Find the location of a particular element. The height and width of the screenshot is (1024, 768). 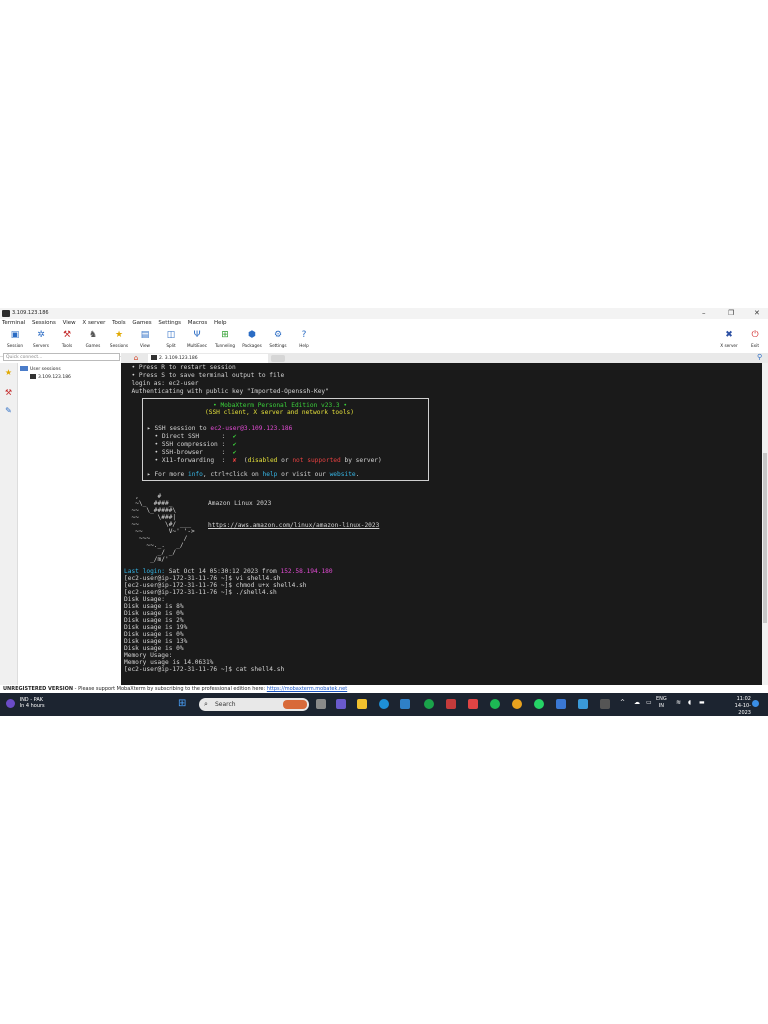

task-view-icon is located at coordinates (321, 704).